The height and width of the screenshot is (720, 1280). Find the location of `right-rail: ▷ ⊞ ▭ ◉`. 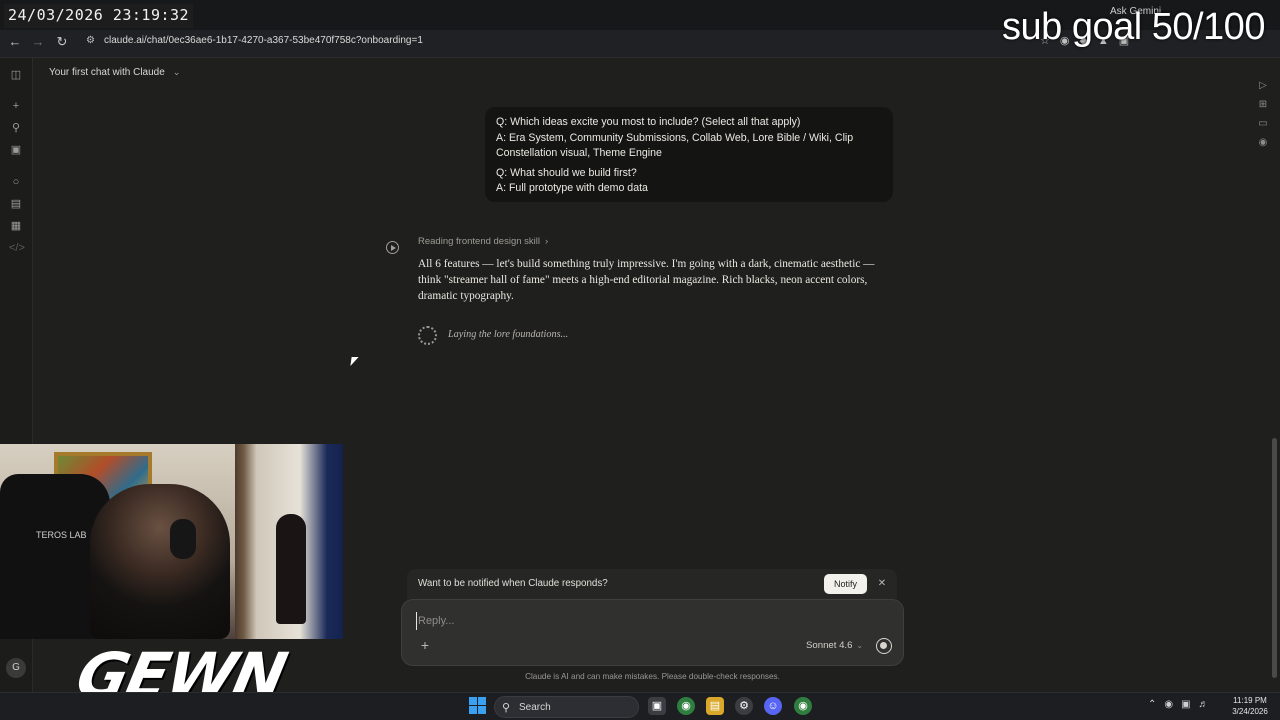

right-rail: ▷ ⊞ ▭ ◉ is located at coordinates (1263, 118).